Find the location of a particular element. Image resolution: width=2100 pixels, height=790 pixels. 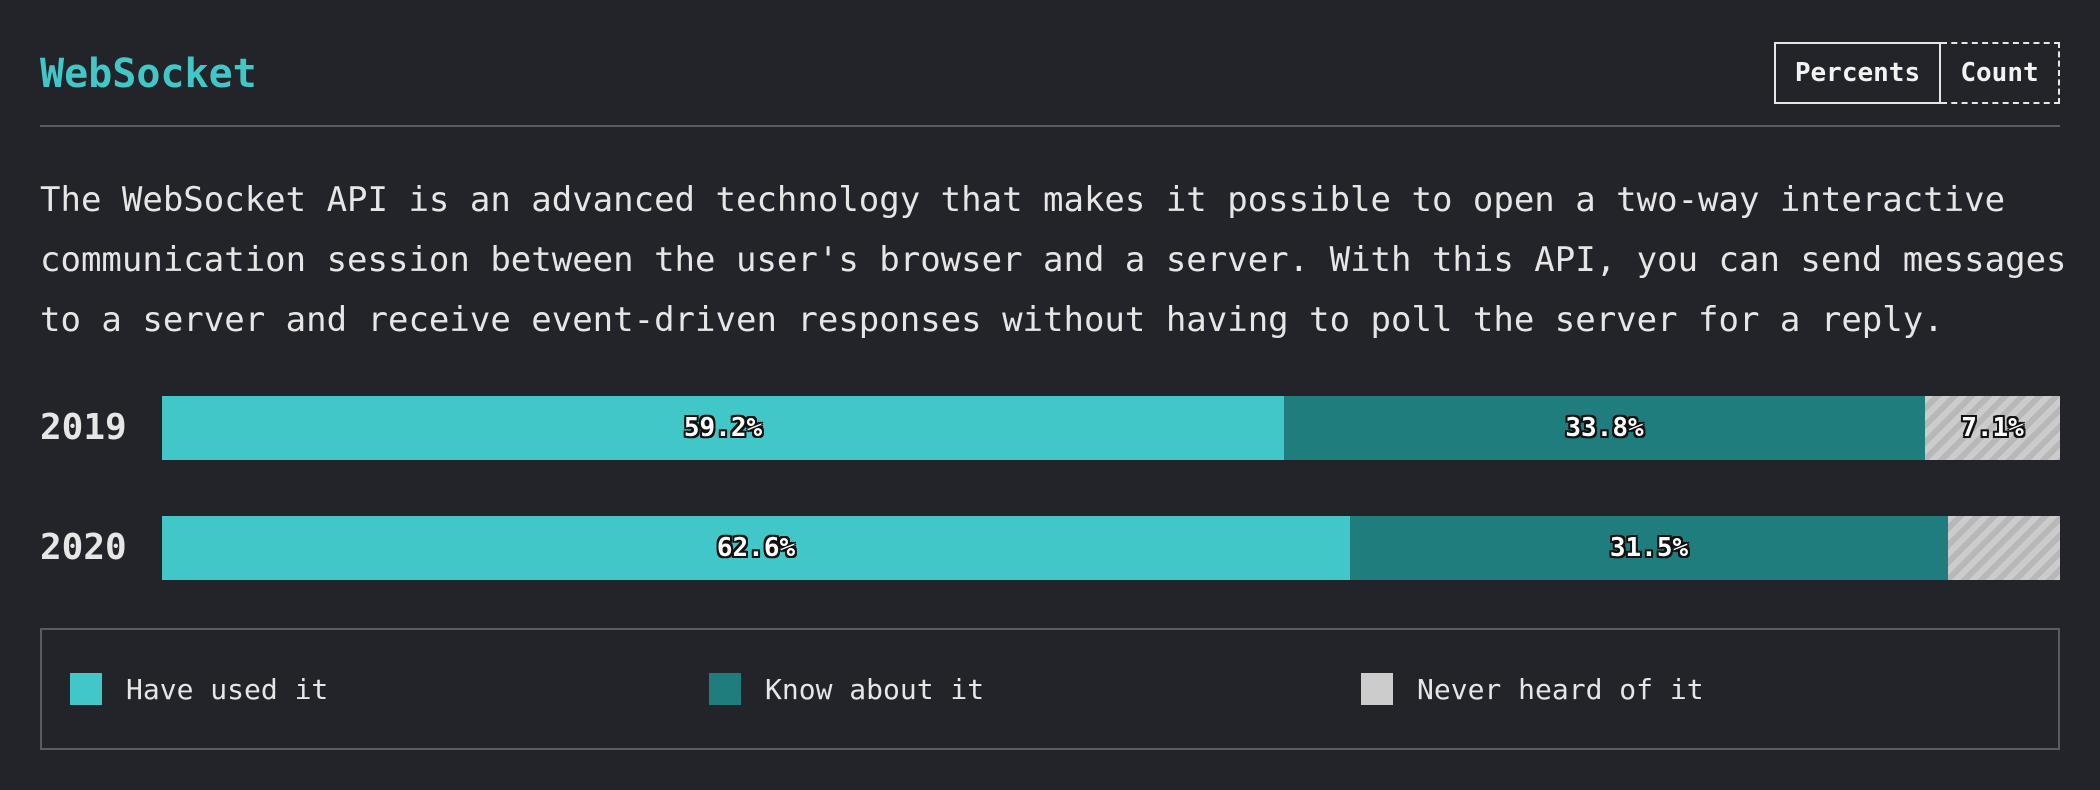

legend-item: Have used it is located at coordinates (199, 689).